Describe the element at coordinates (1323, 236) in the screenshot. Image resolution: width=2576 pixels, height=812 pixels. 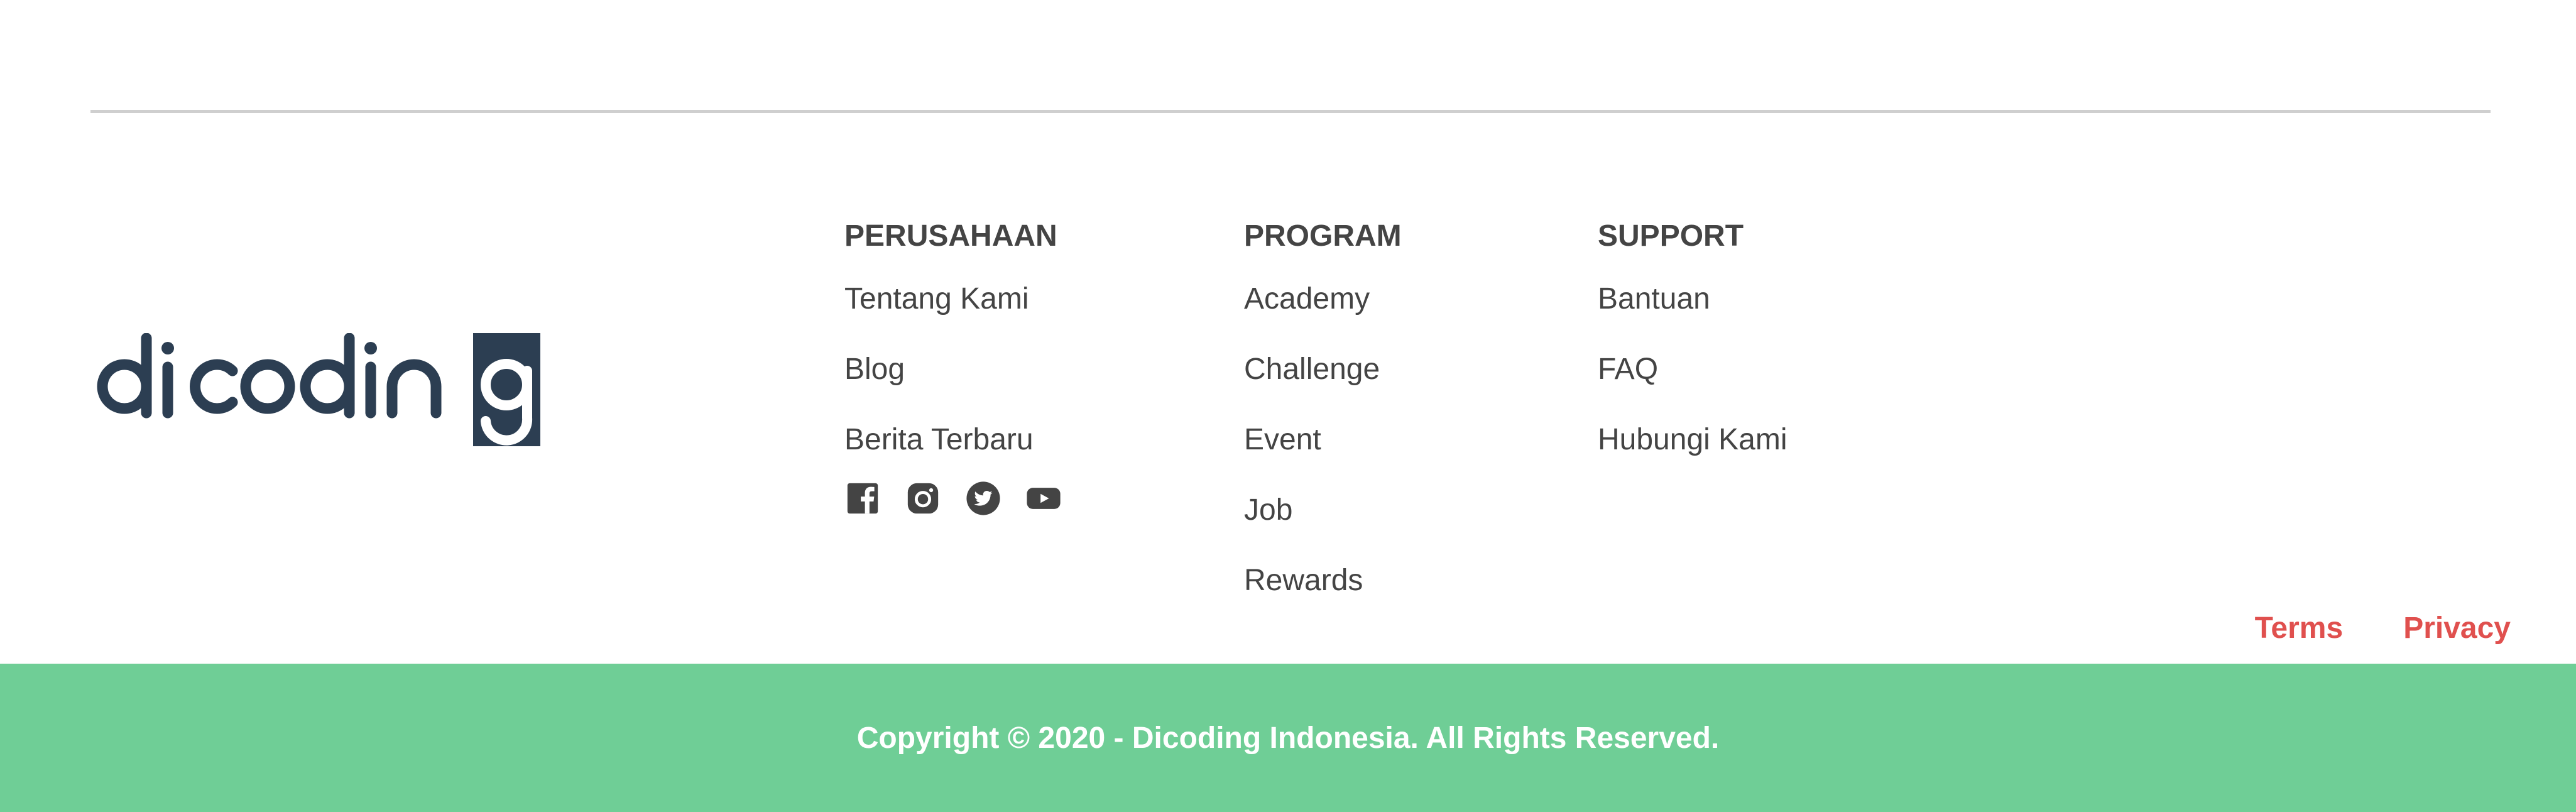
I see `program-heading: PROGRAM` at that location.